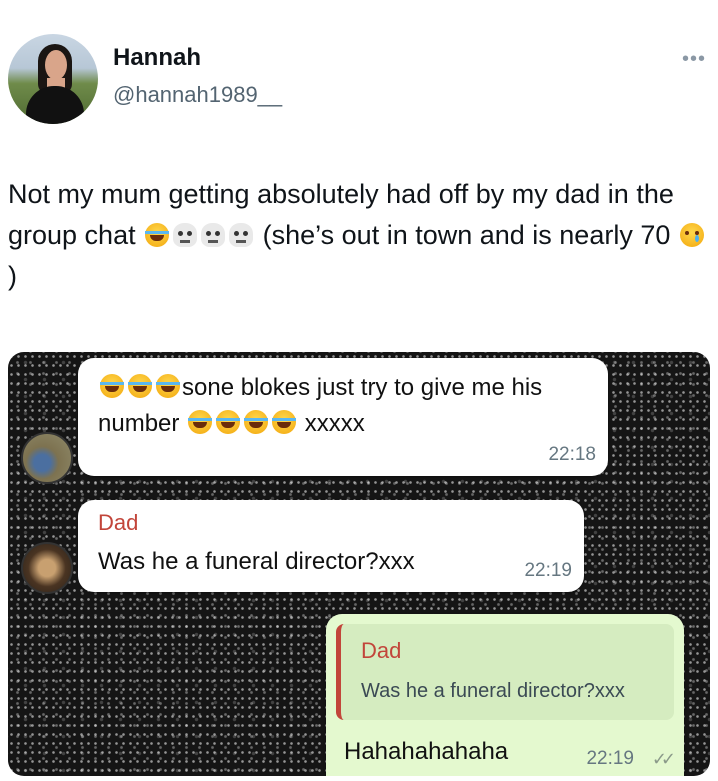  Describe the element at coordinates (466, 235) in the screenshot. I see `tweet-text-part2: (she’s out in town and is nearly 70` at that location.